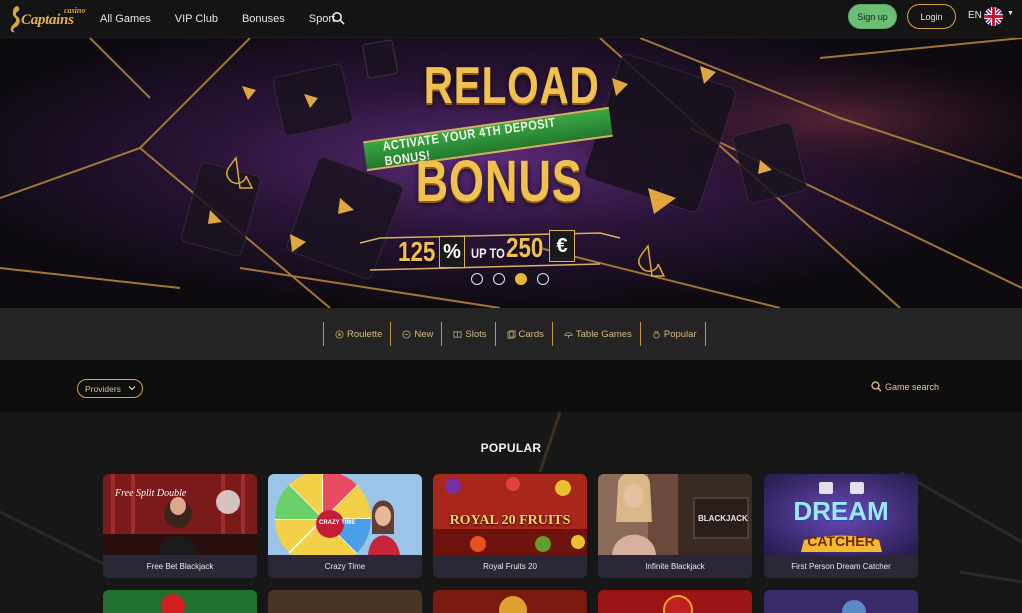  What do you see at coordinates (452, 252) in the screenshot?
I see `offer-percent-symbol: %` at bounding box center [452, 252].